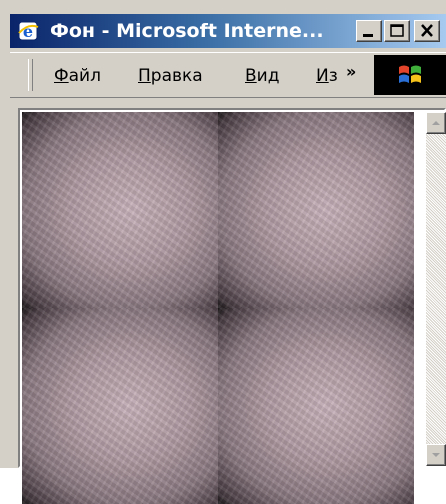 This screenshot has height=504, width=446. I want to click on vertical-scrollbar, so click(436, 289).